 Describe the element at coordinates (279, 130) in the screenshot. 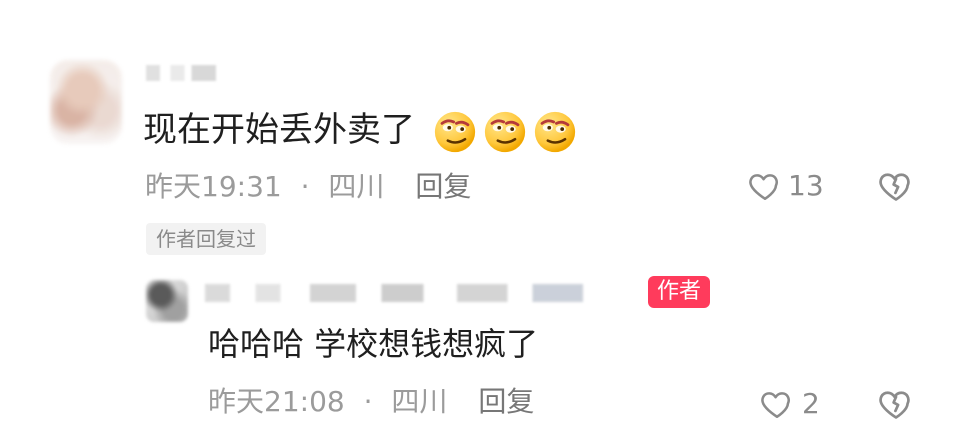

I see `comment-body: 现在开始丢外卖了` at that location.